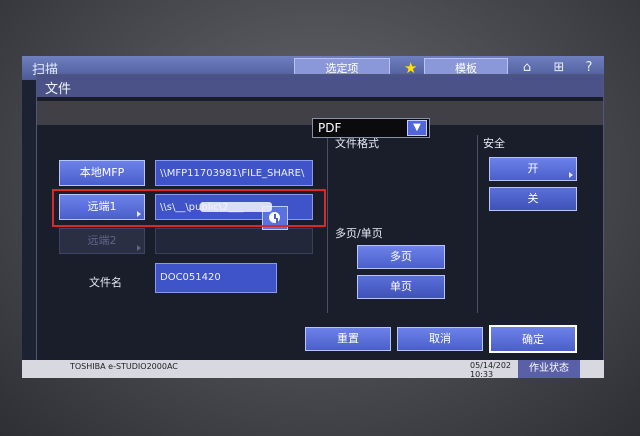 This screenshot has width=640, height=436. I want to click on file-format-value: PDF, so click(330, 128).